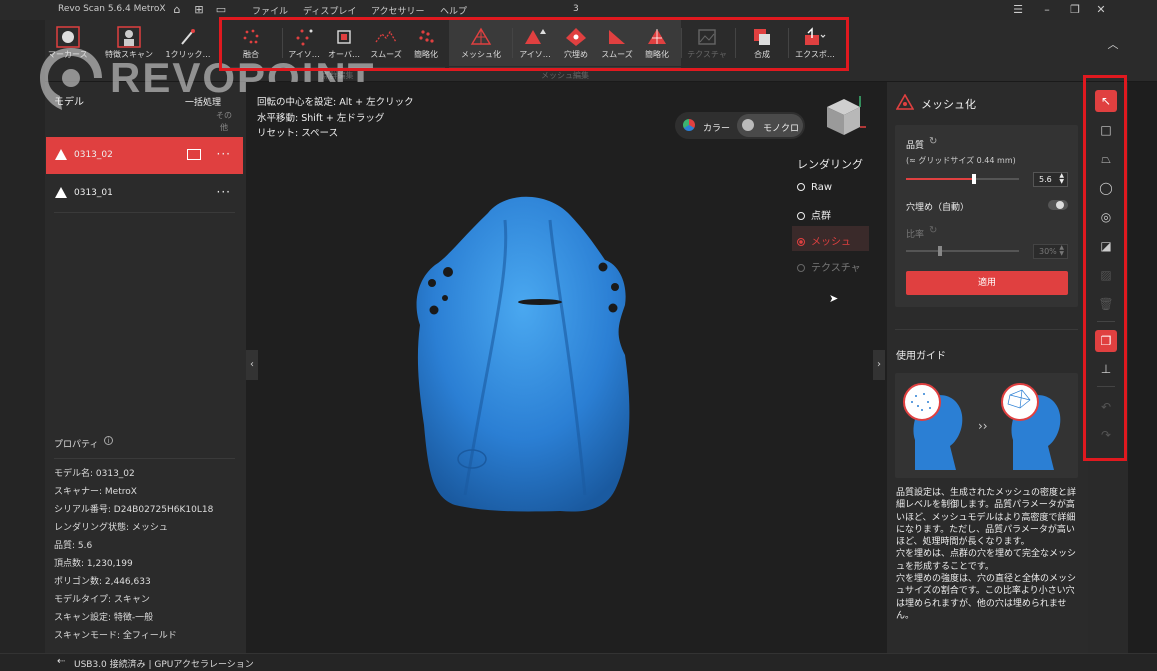 Image resolution: width=1157 pixels, height=671 pixels. I want to click on prop-serial: シリアル番号: D24B02725H6K10L18, so click(134, 510).